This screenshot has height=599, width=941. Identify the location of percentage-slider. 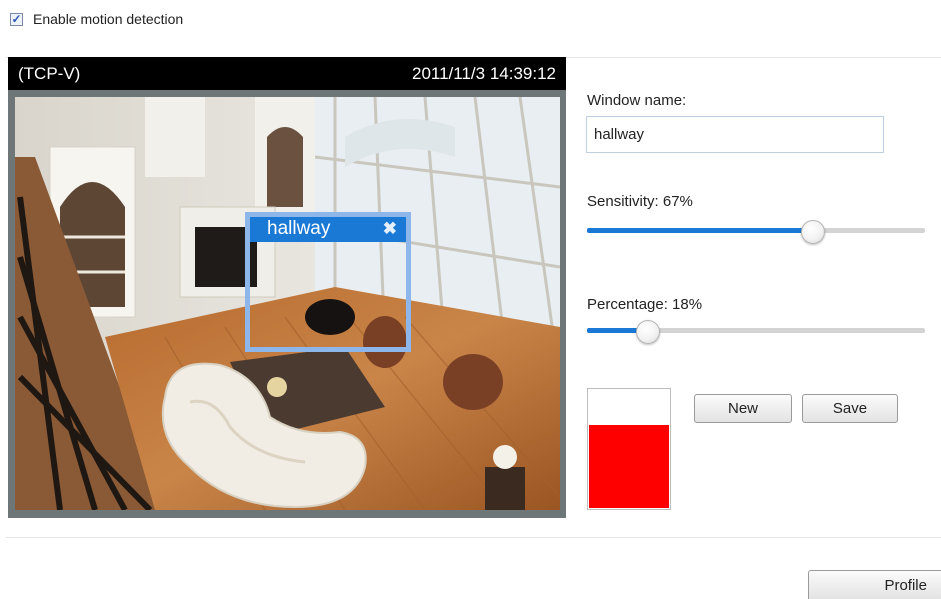
(756, 332).